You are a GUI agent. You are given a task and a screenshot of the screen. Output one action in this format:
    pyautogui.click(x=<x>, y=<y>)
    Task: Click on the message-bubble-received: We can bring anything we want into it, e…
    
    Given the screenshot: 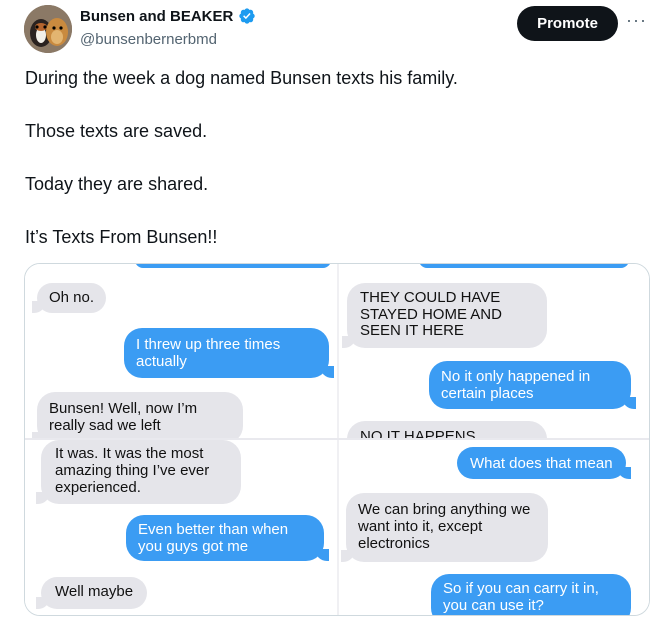 What is the action you would take?
    pyautogui.click(x=444, y=527)
    